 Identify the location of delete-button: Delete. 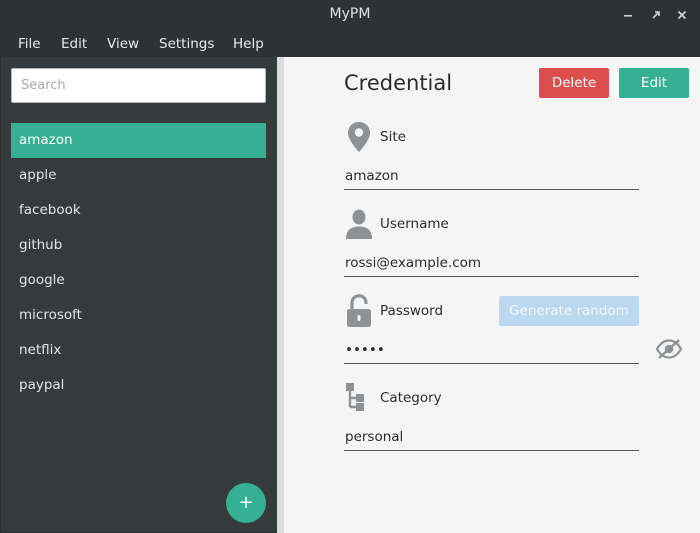
(574, 83).